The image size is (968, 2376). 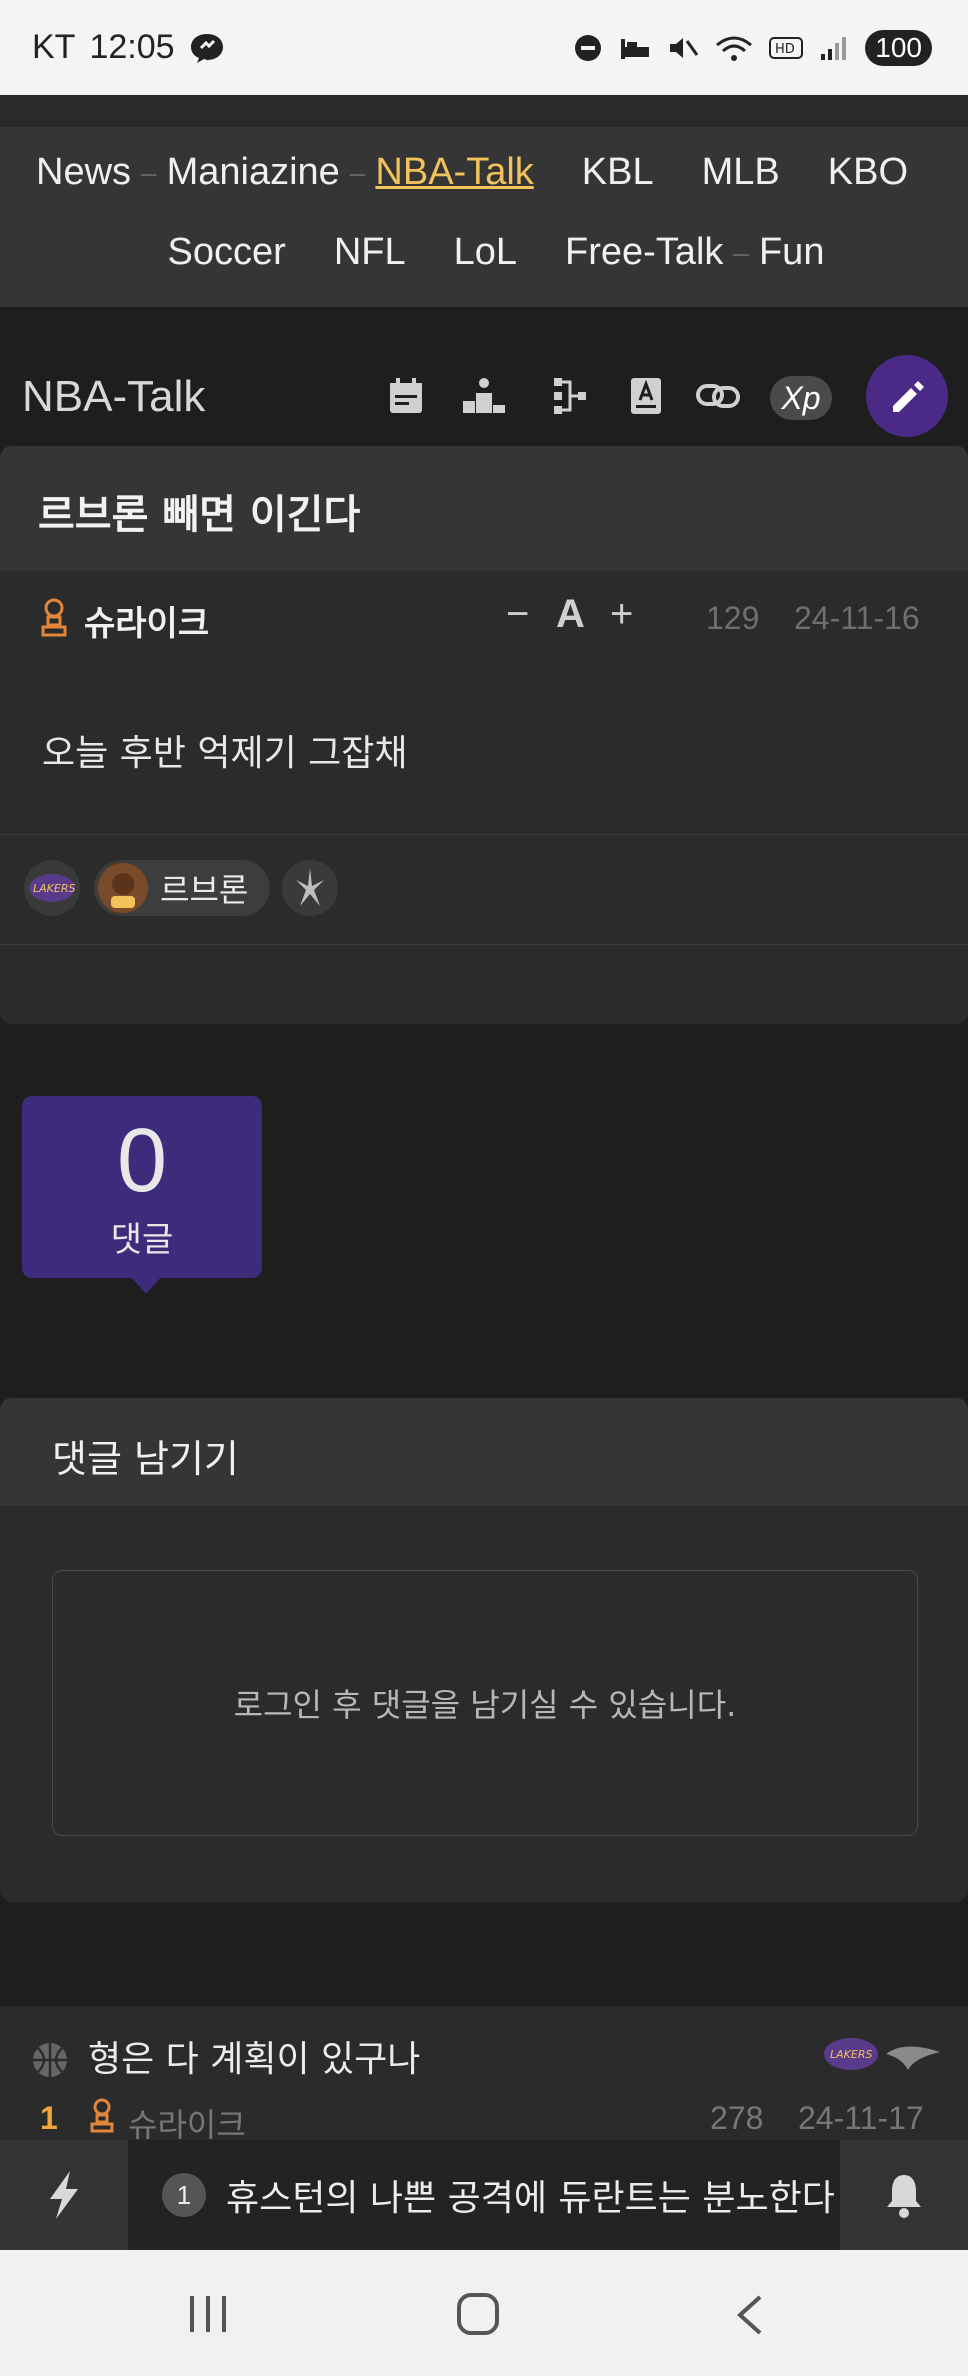 What do you see at coordinates (621, 614) in the screenshot?
I see `font-increase-button: +` at bounding box center [621, 614].